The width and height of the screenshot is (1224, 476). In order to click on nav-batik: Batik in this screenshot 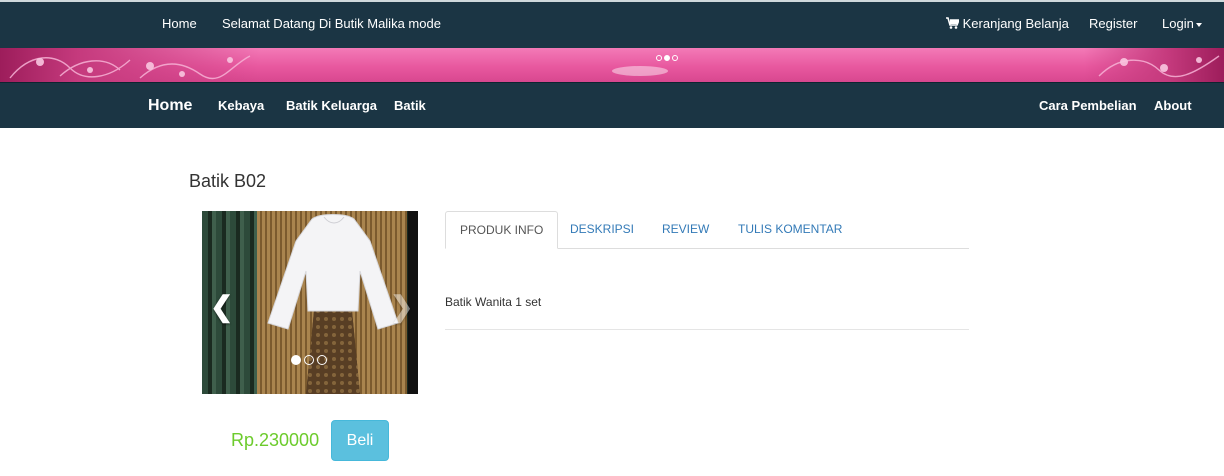, I will do `click(410, 105)`.